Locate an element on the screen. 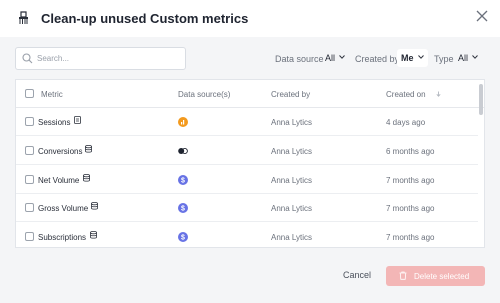 The height and width of the screenshot is (303, 500). search-box is located at coordinates (100, 58).